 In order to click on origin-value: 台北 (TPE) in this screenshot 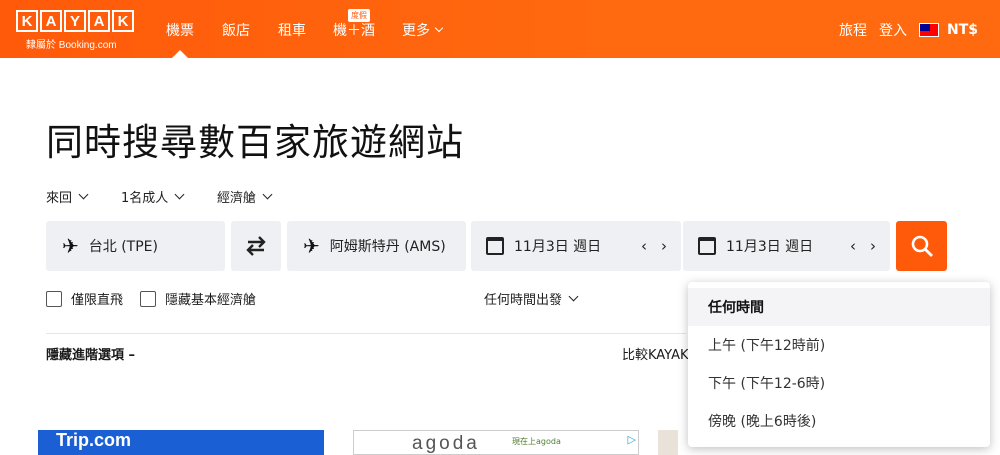, I will do `click(123, 247)`.